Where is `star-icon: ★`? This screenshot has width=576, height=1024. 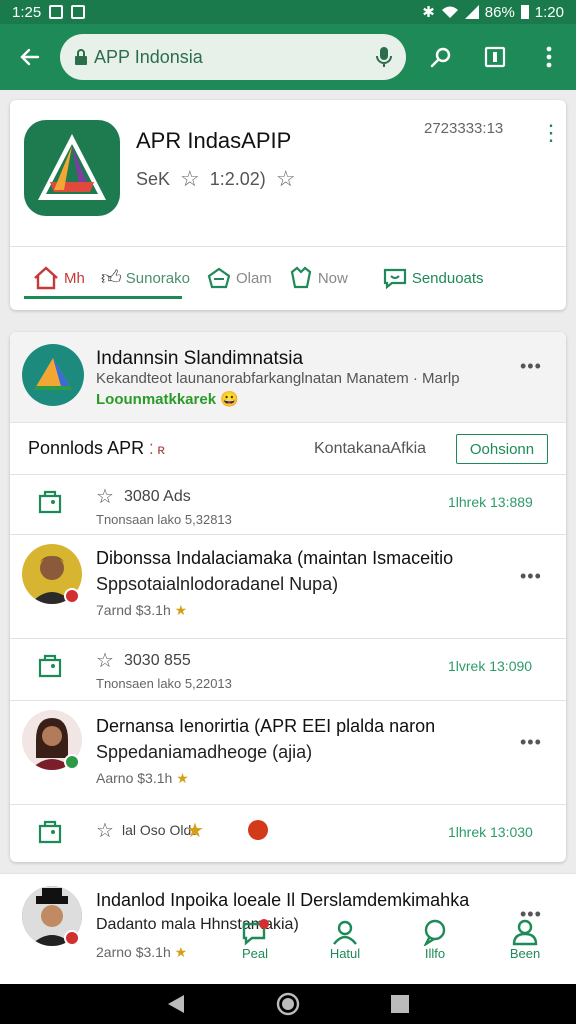 star-icon: ★ is located at coordinates (181, 610).